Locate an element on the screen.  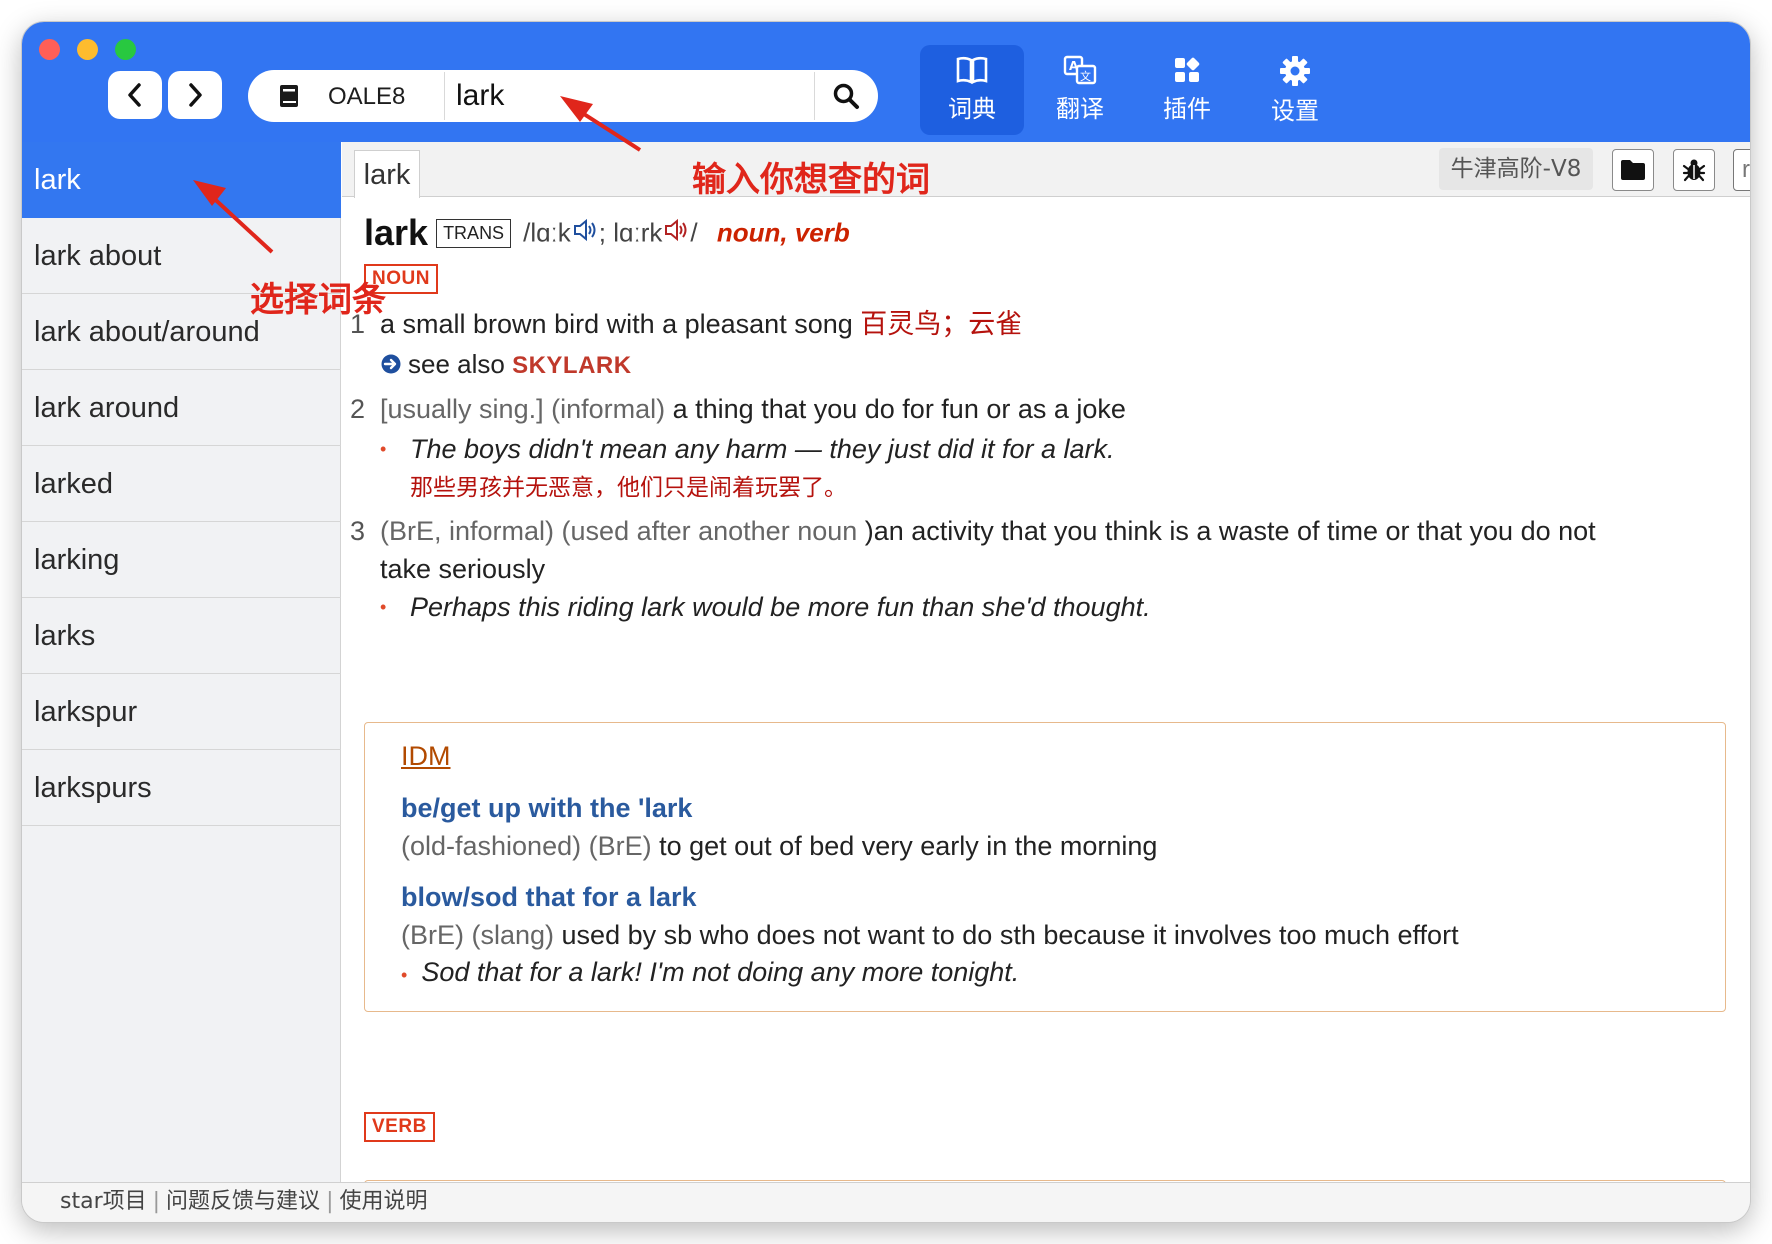
bug-icon is located at coordinates (1694, 170).